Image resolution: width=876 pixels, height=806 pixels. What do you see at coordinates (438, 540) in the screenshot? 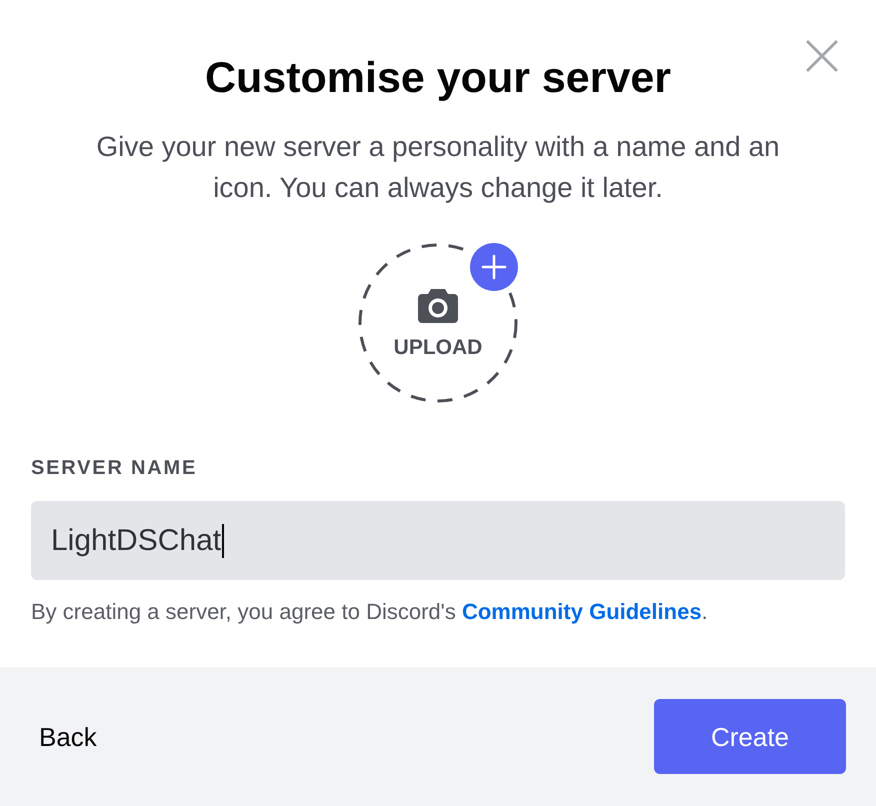
I see `server-name-input: LightDSChat` at bounding box center [438, 540].